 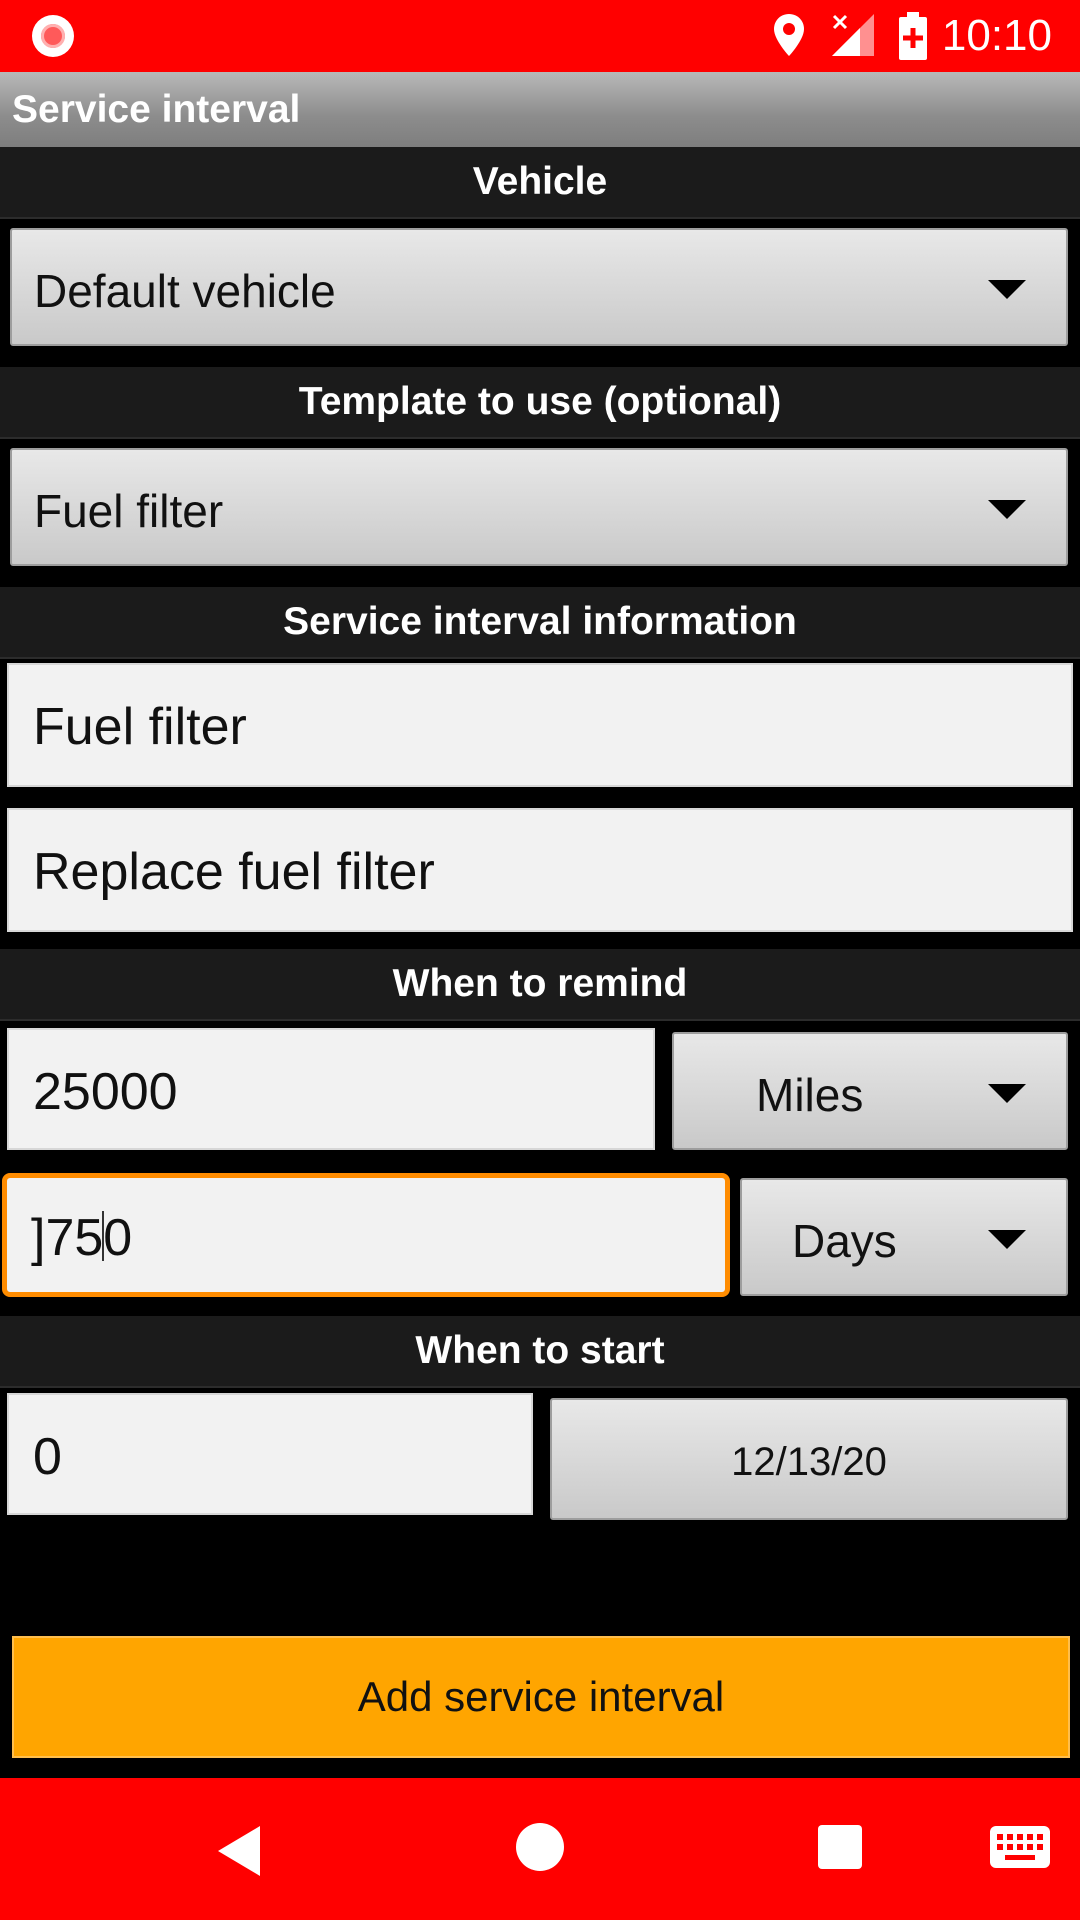 I want to click on battery-icon, so click(x=913, y=36).